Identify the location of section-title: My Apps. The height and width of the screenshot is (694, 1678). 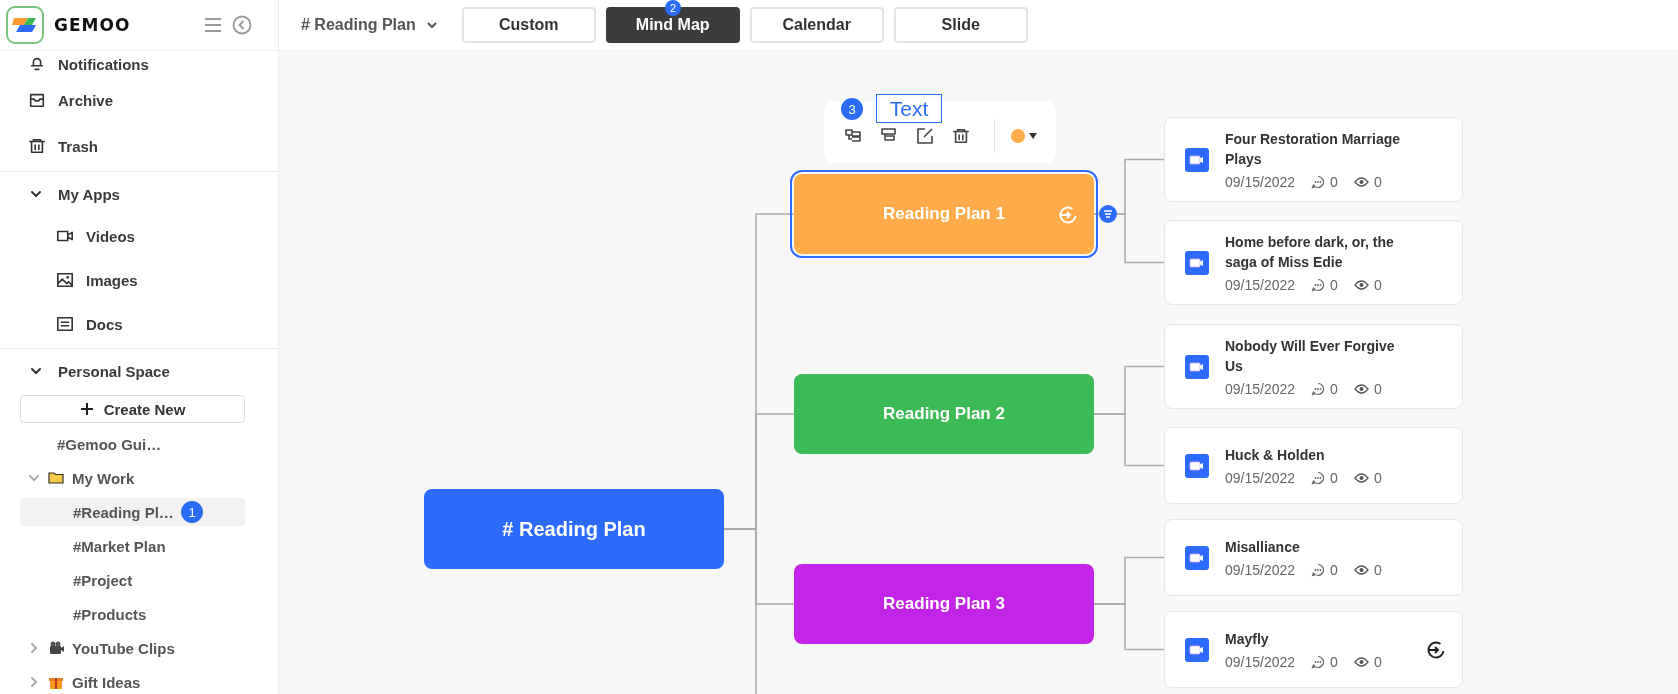
(89, 194).